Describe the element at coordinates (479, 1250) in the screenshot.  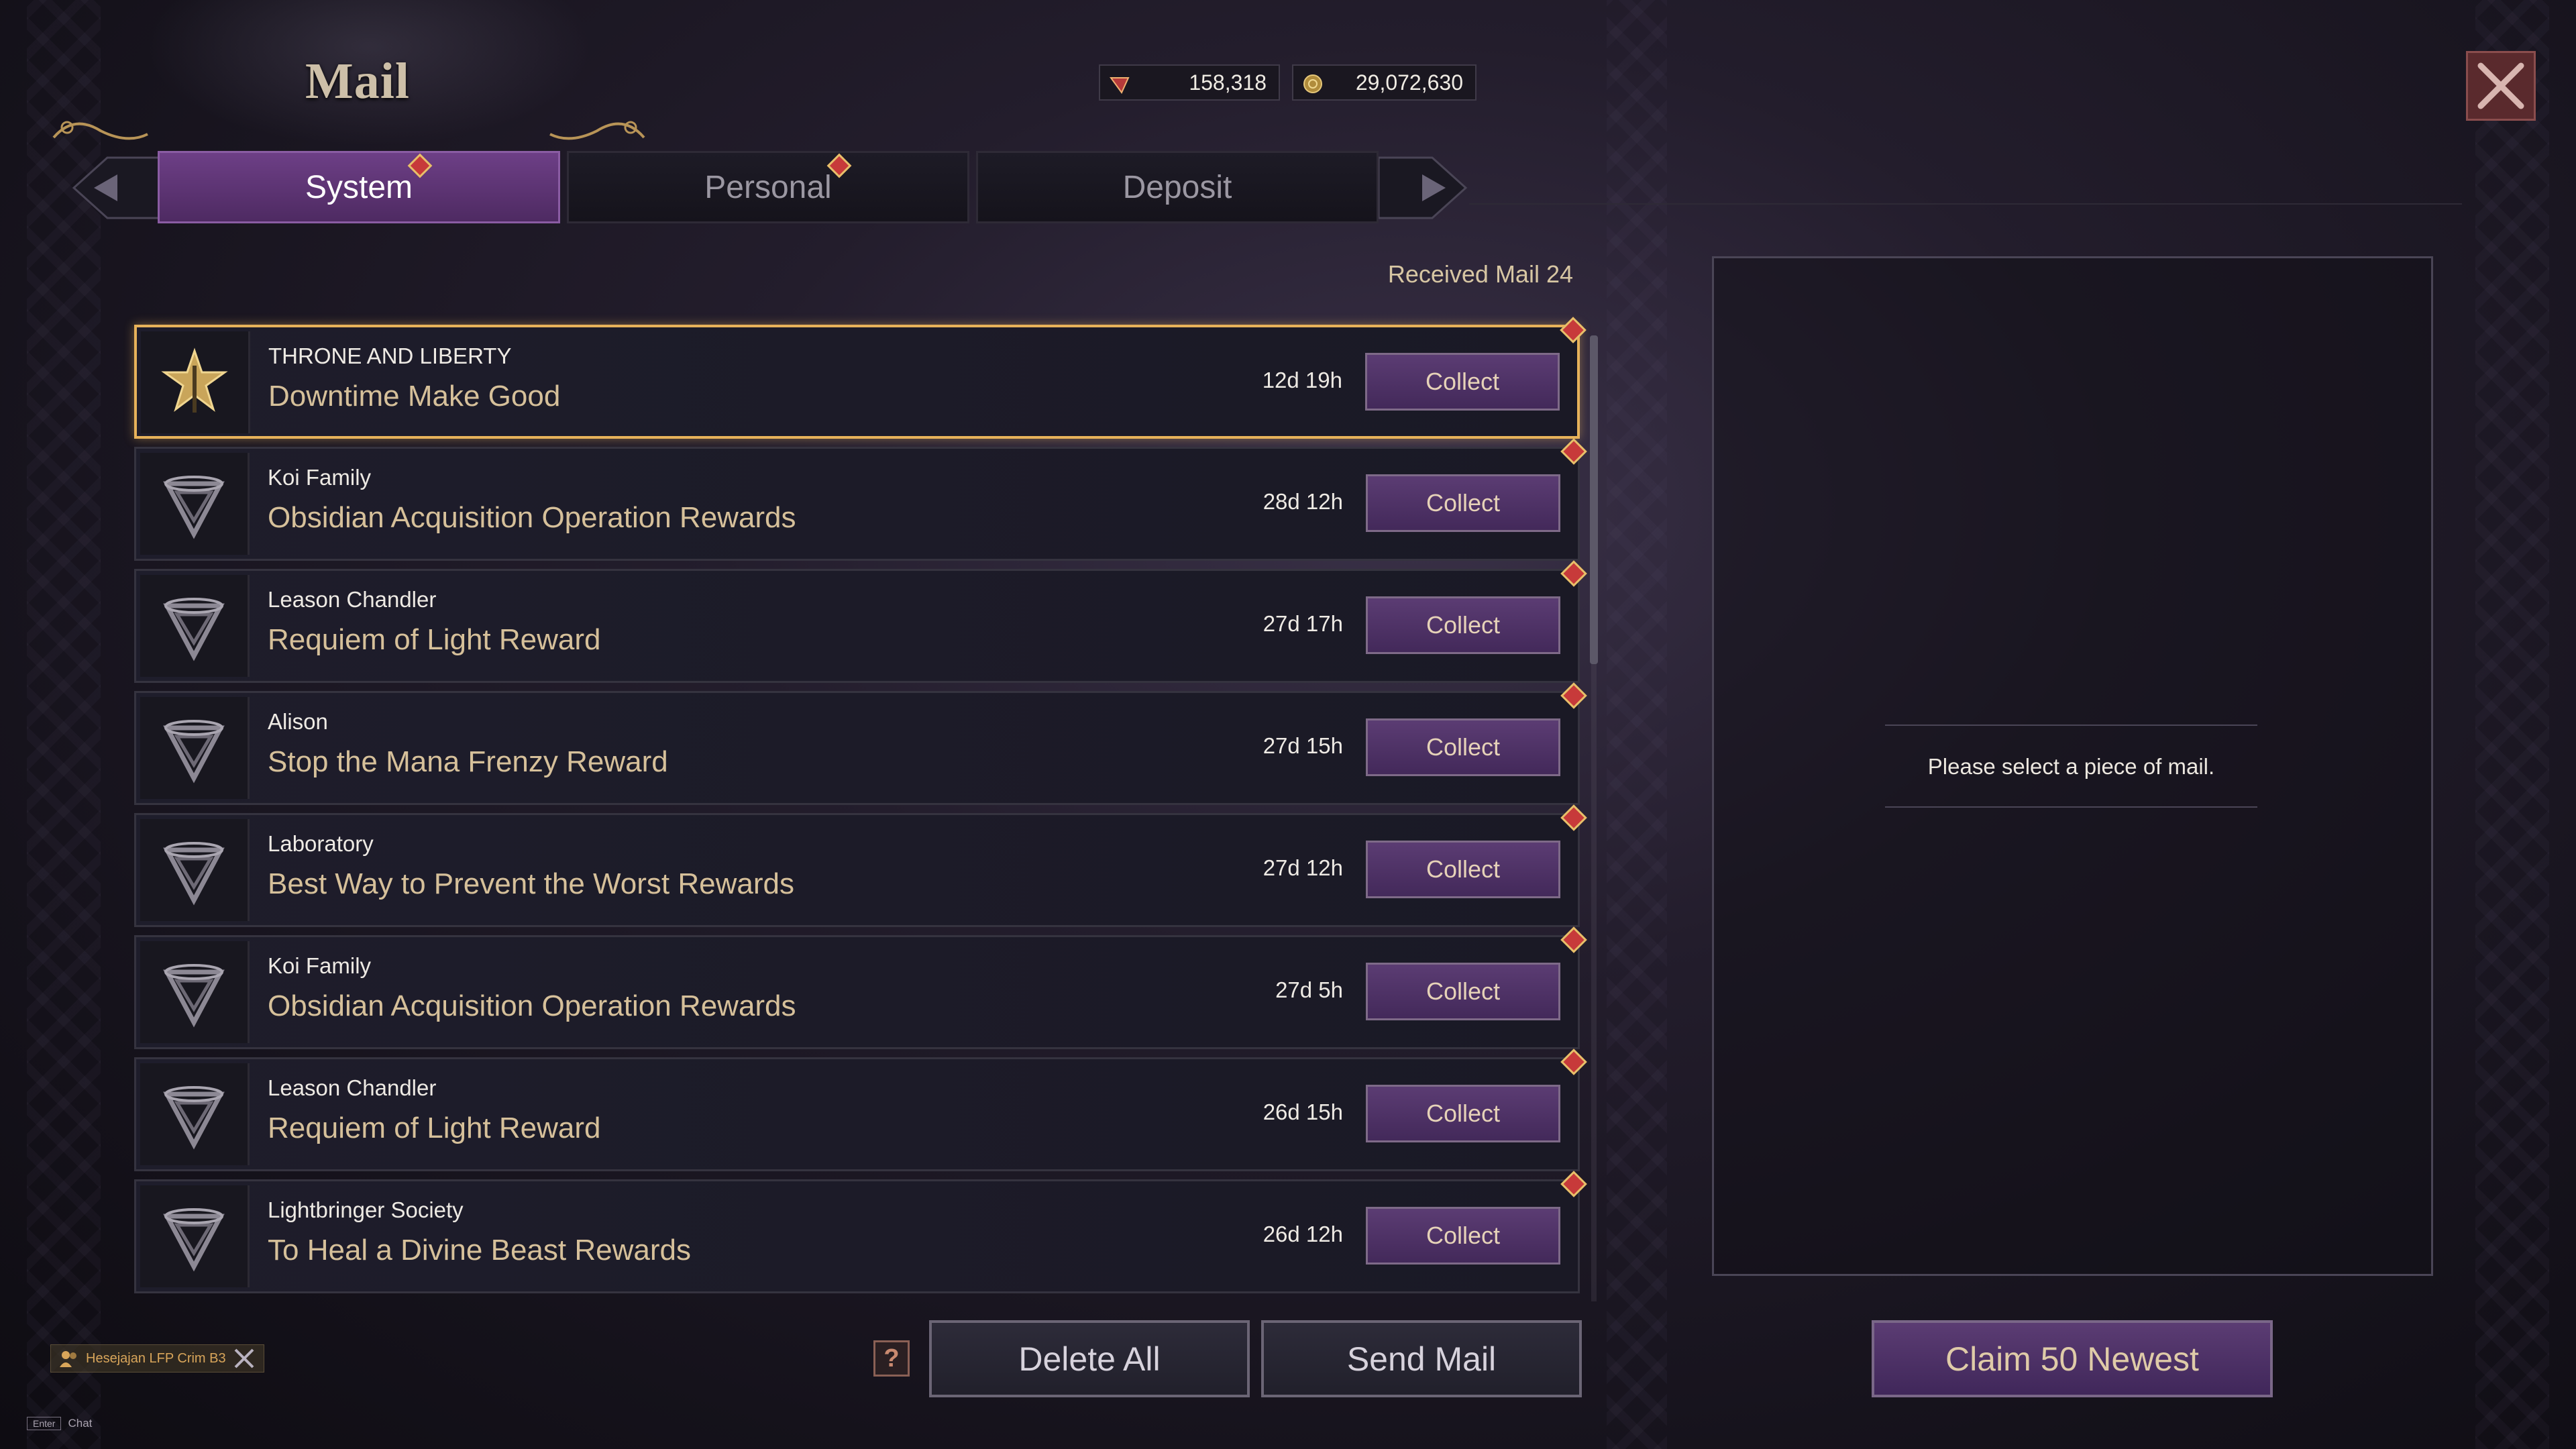
I see `mail-subject: To Heal a Divine Beast Rewards` at that location.